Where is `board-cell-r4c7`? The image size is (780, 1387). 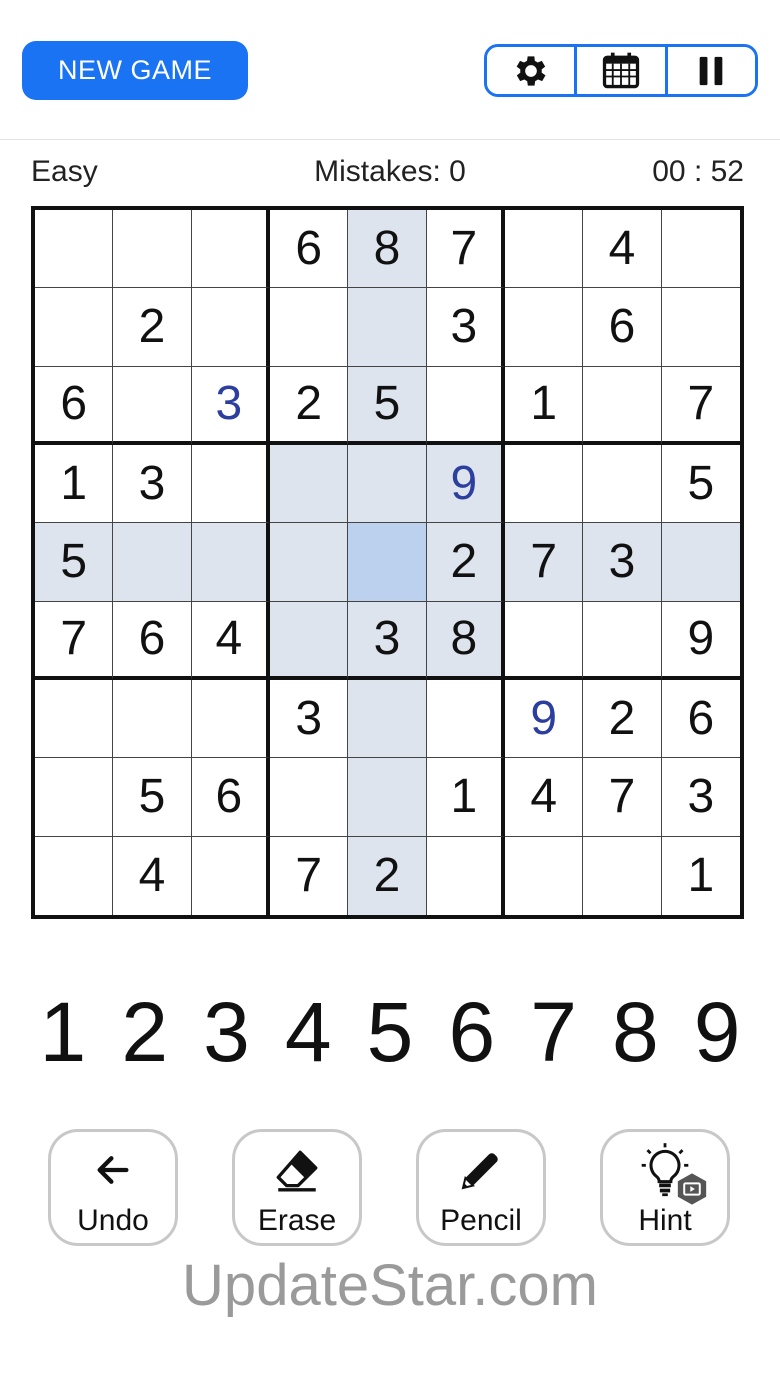
board-cell-r4c7 is located at coordinates (544, 484).